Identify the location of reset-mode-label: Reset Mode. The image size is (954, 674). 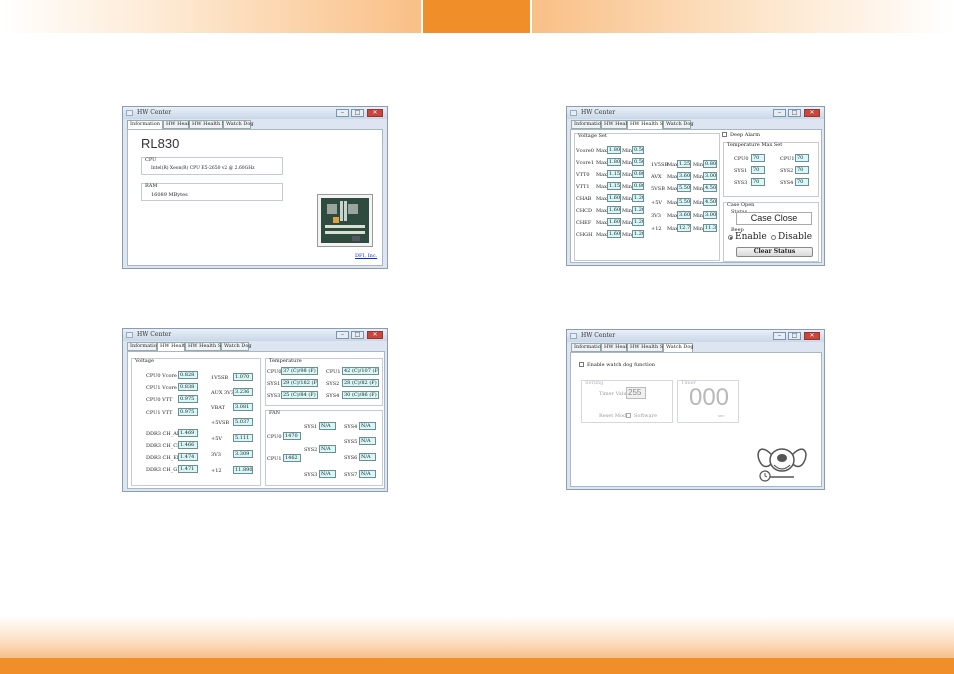
(614, 416).